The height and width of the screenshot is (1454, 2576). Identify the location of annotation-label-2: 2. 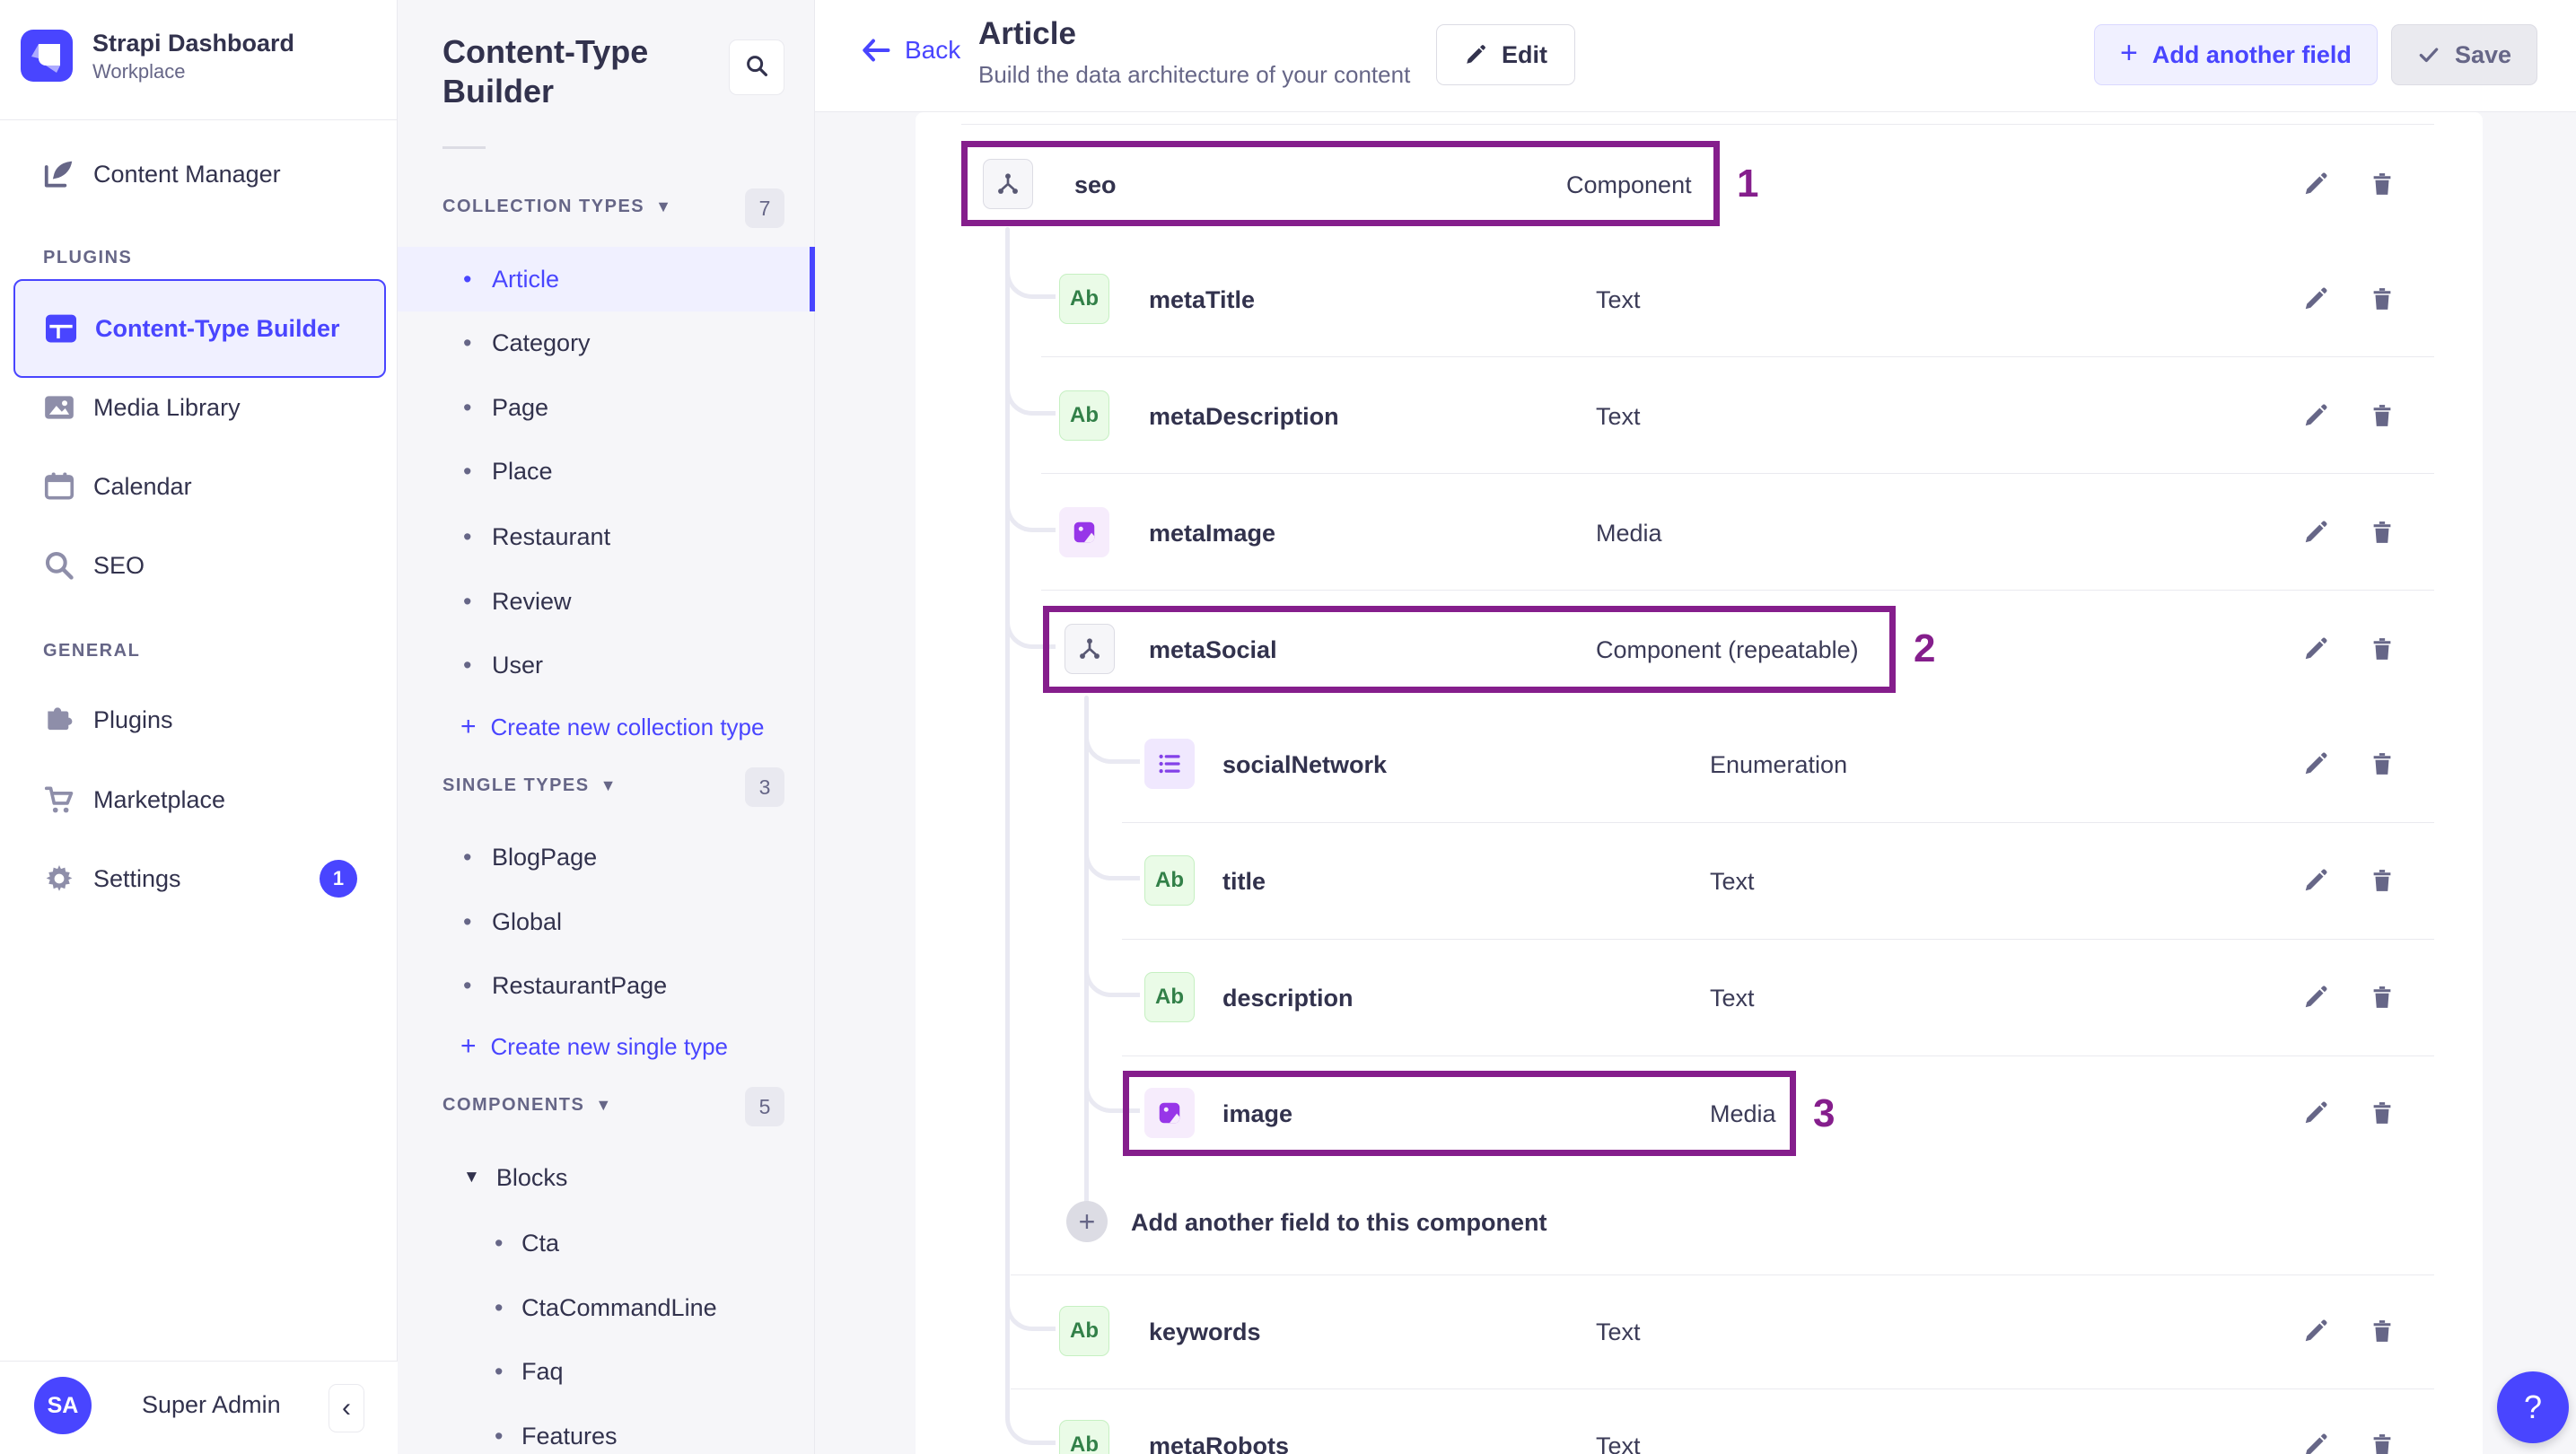
(1925, 648).